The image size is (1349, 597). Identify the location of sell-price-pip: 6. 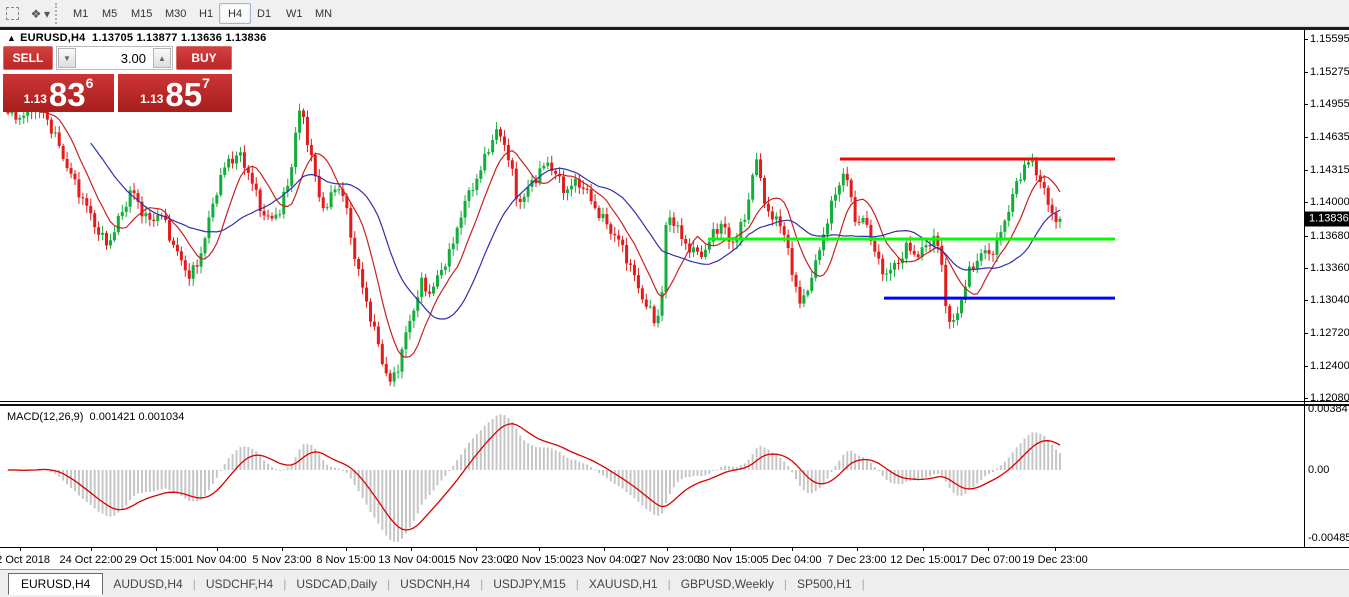
(89, 83).